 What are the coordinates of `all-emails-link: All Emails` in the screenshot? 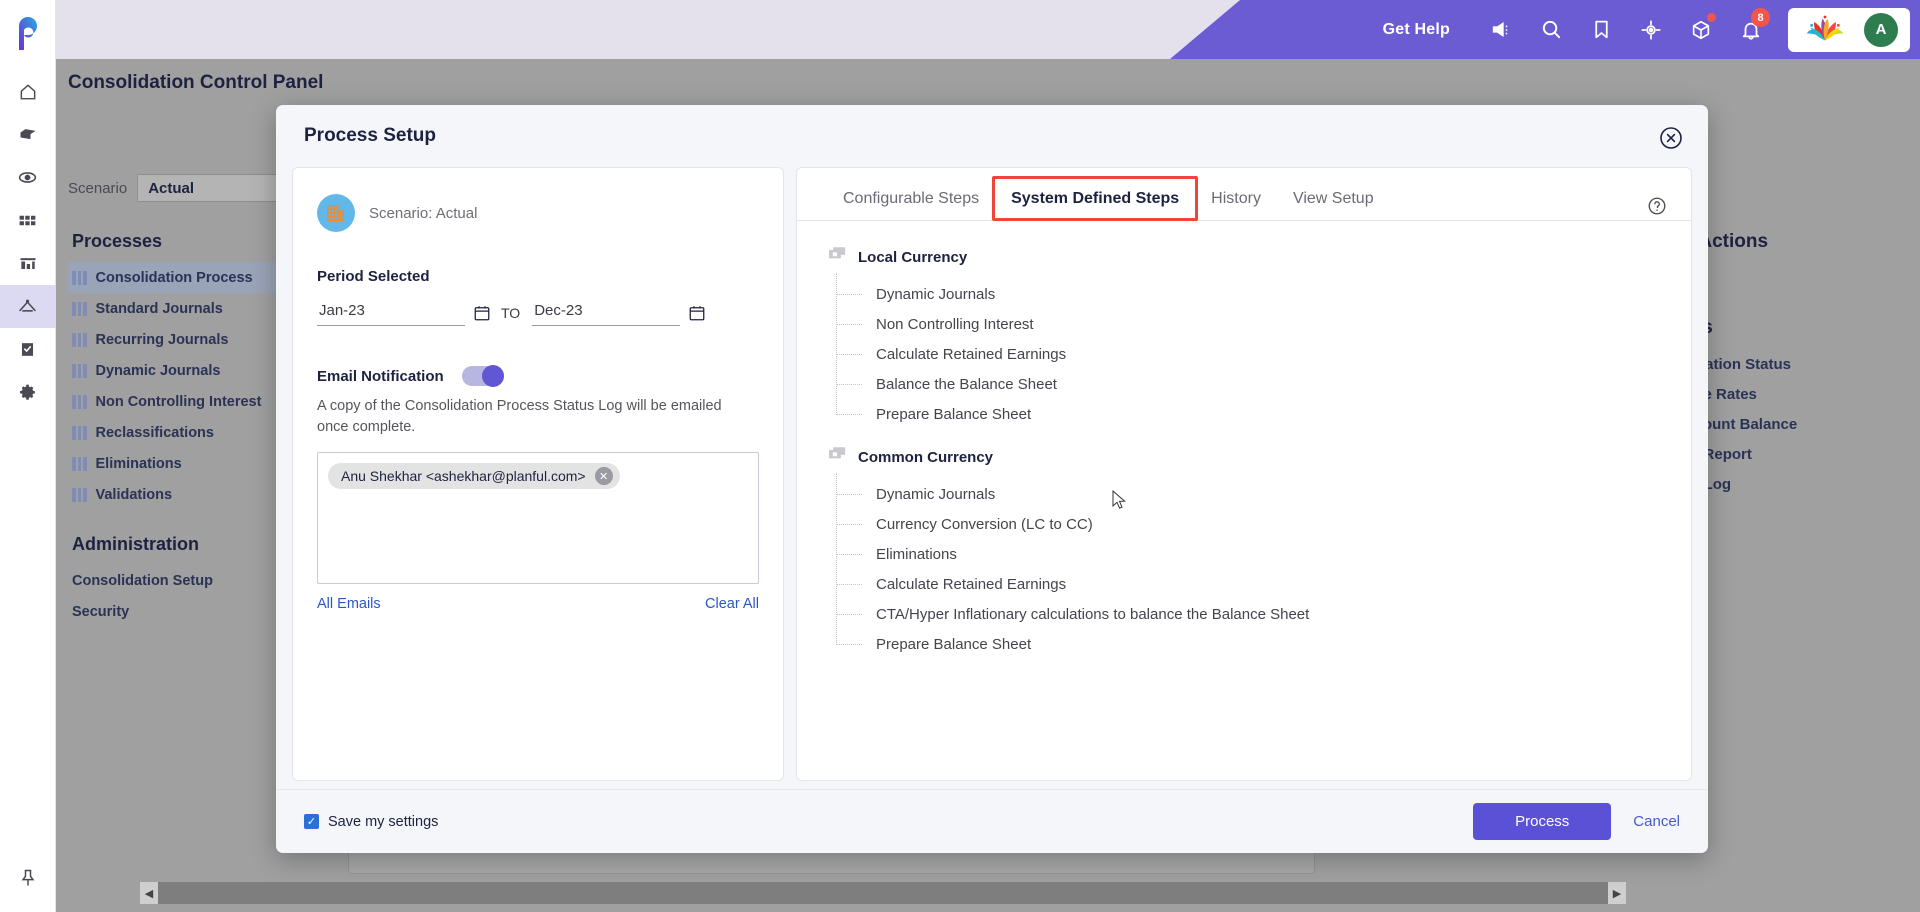 It's located at (349, 604).